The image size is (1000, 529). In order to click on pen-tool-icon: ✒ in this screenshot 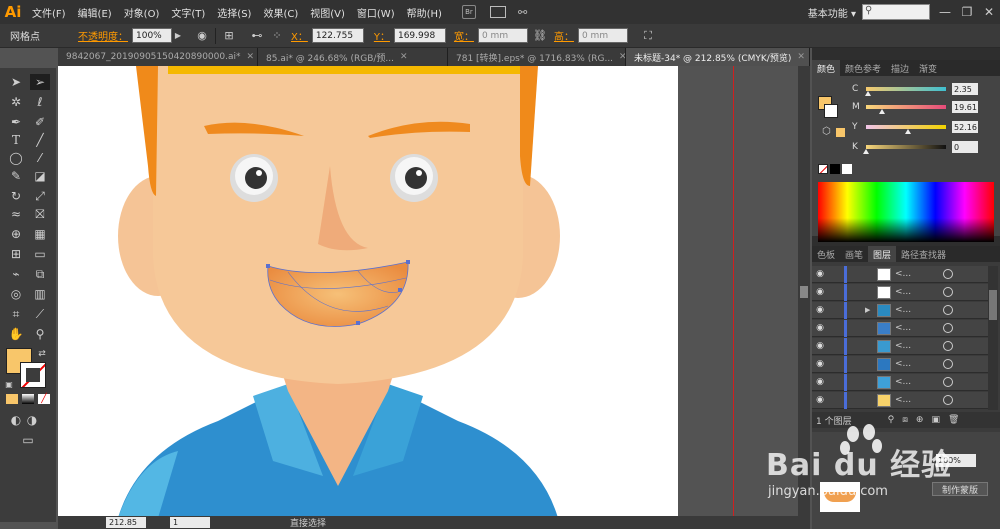, I will do `click(16, 122)`.